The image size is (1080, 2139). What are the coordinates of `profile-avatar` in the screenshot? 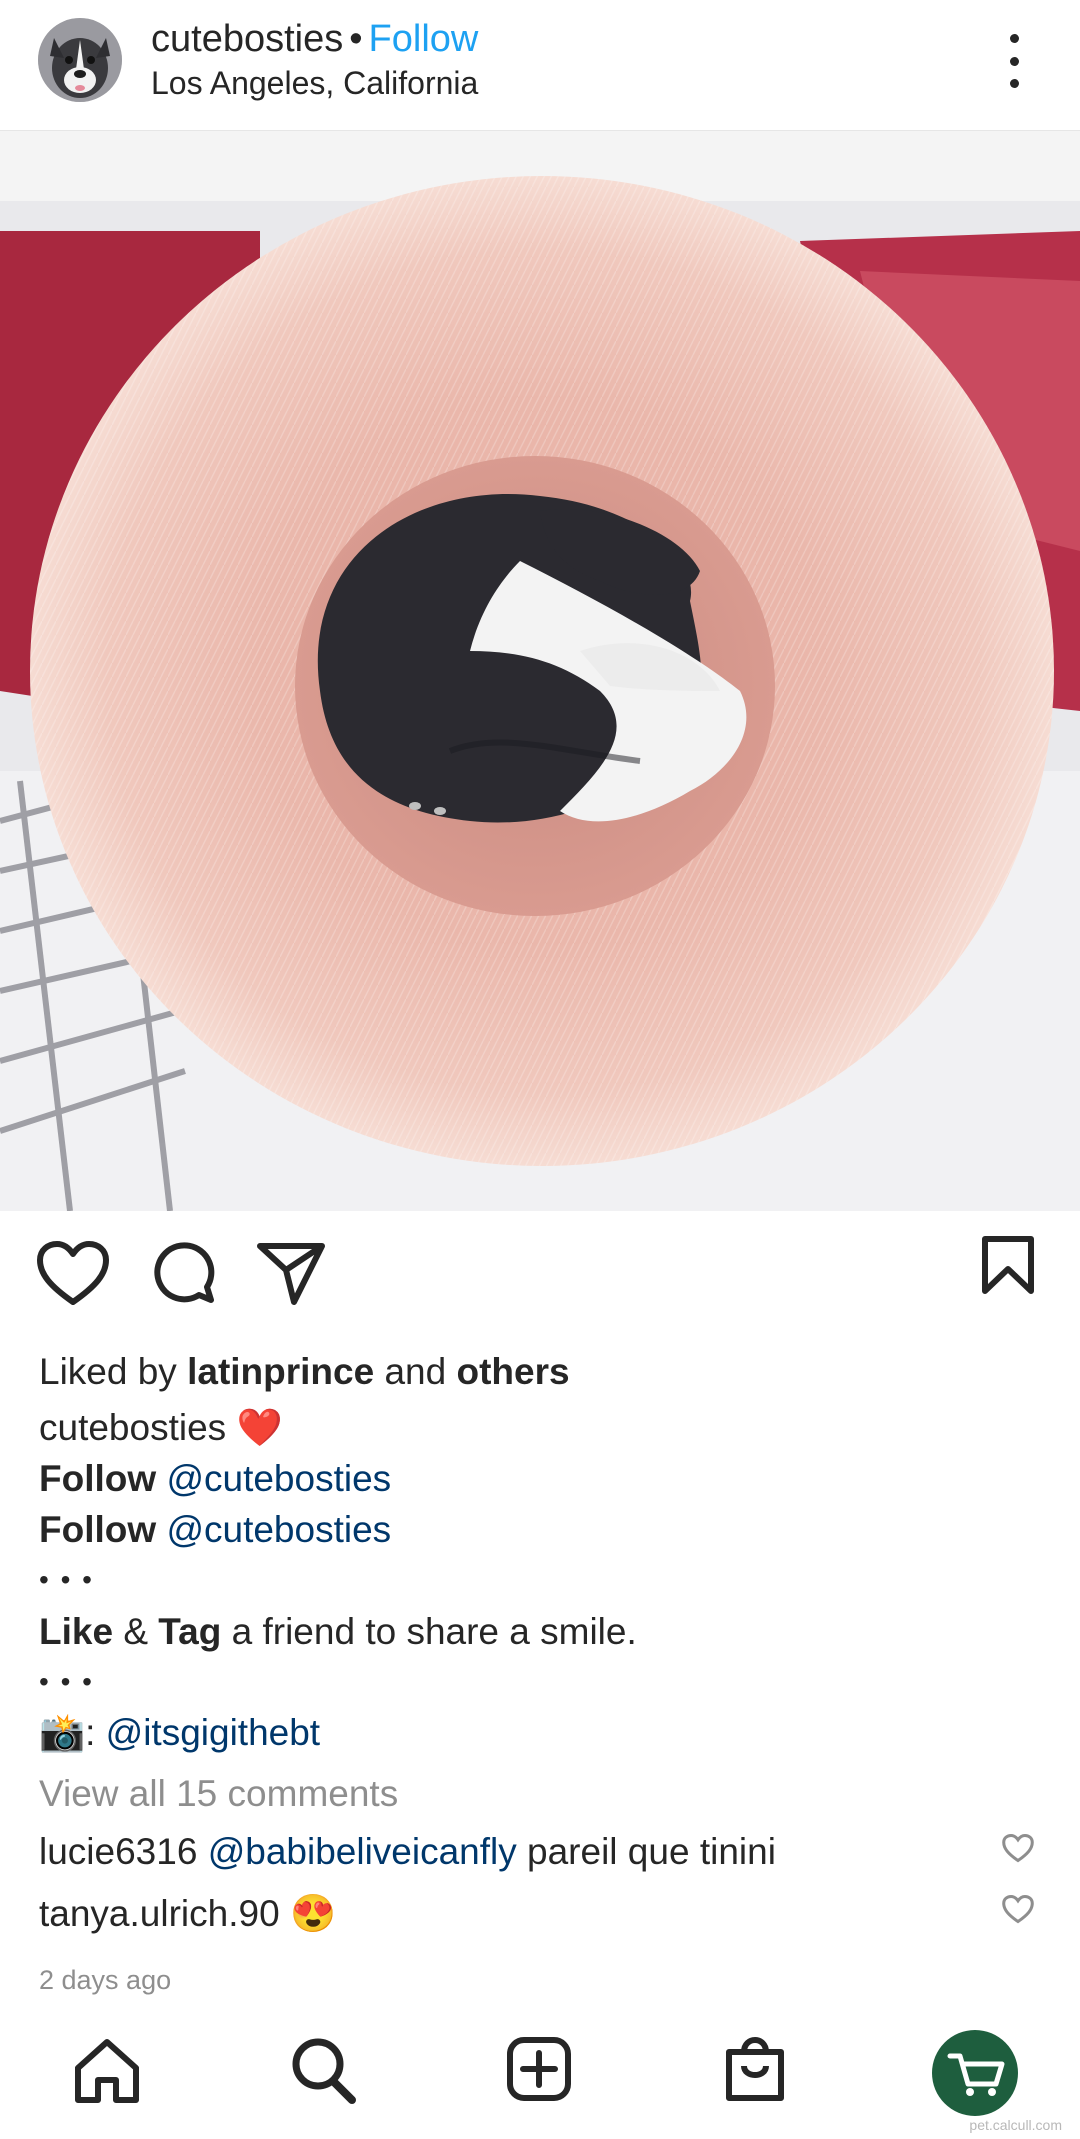 It's located at (80, 60).